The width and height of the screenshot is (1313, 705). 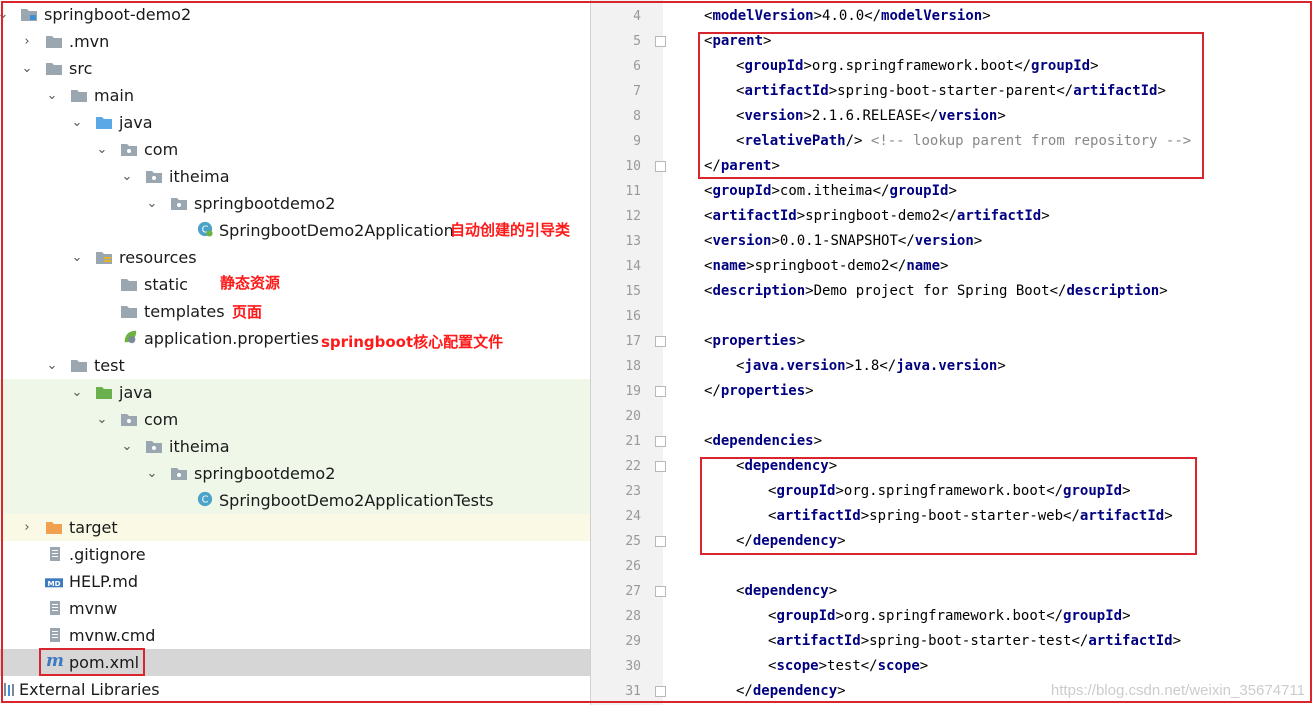 I want to click on tree-label-help: HELP.md, so click(x=104, y=581).